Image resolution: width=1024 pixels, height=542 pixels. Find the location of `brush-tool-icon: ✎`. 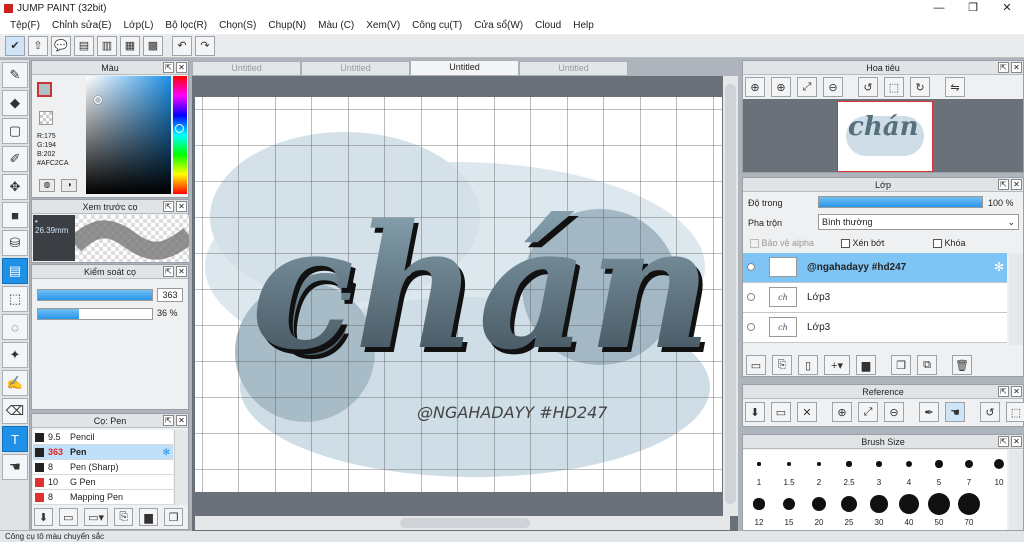

brush-tool-icon: ✎ is located at coordinates (15, 75).